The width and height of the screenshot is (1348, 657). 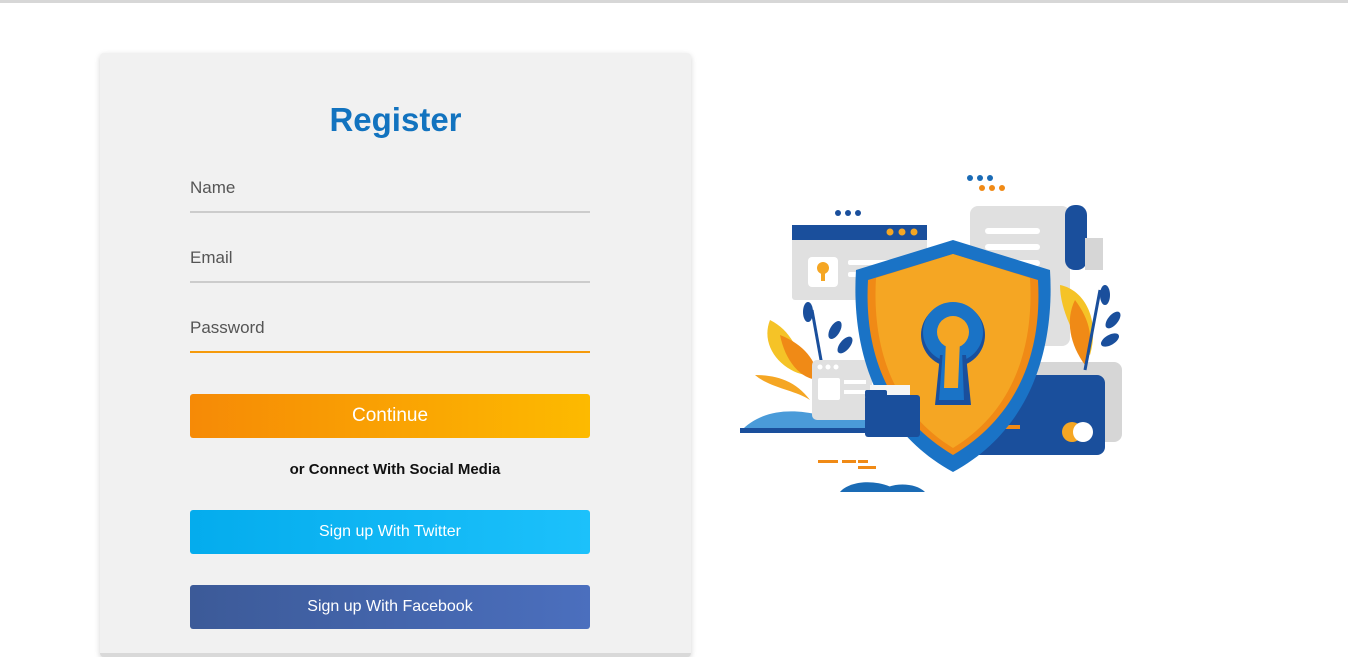 What do you see at coordinates (390, 607) in the screenshot?
I see `facebook-signup-button: Sign up With Facebook` at bounding box center [390, 607].